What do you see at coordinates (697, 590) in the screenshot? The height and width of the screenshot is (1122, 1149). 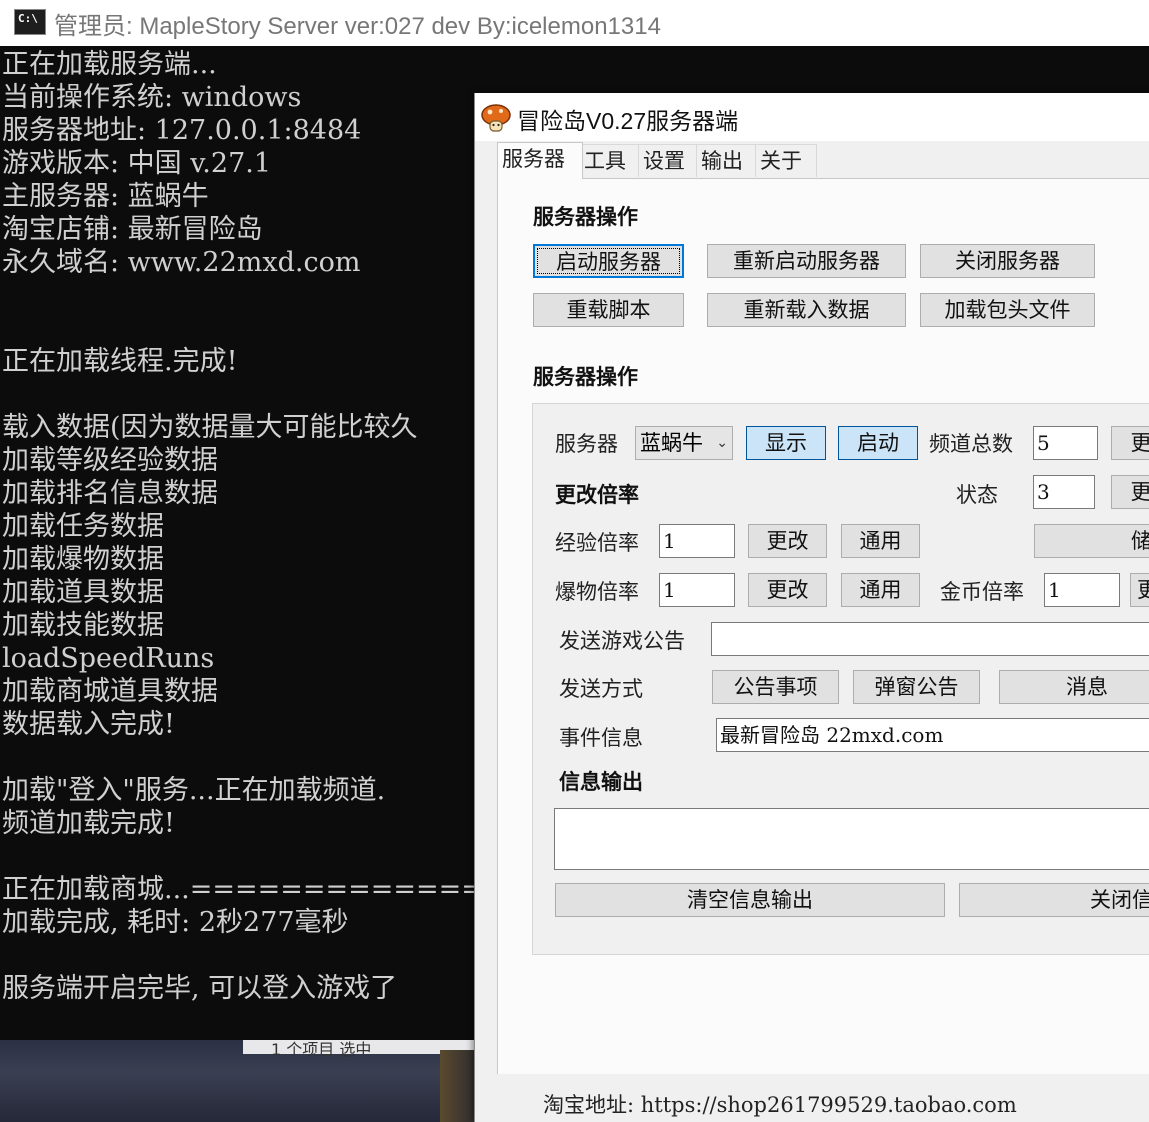 I see `drop-rate-input: 1` at bounding box center [697, 590].